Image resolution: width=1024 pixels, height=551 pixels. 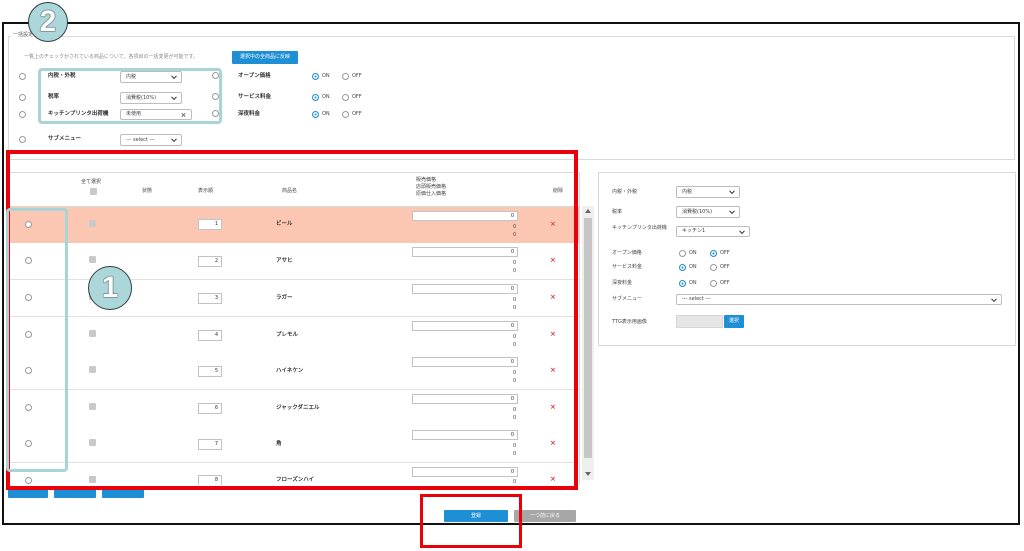 I want to click on bulk-night-charge-on-radio, so click(x=315, y=114).